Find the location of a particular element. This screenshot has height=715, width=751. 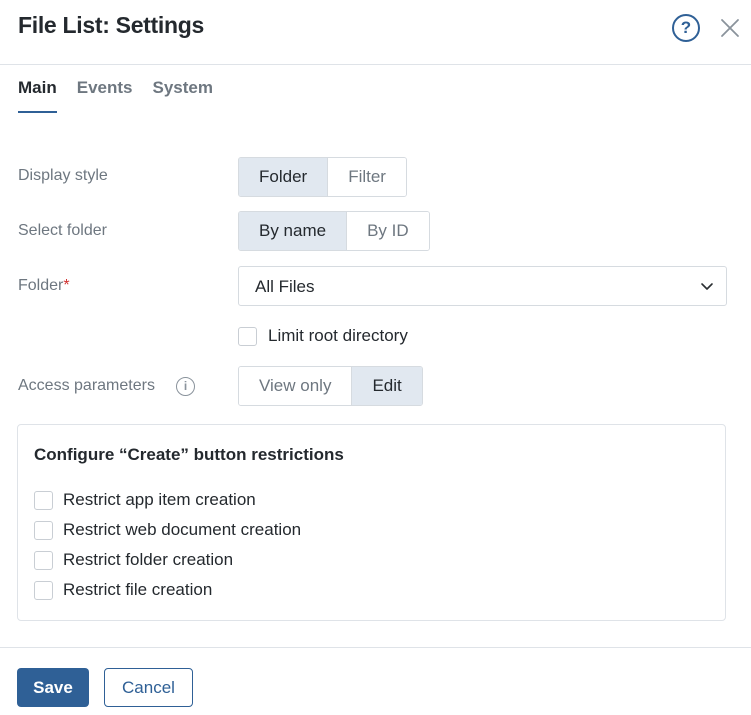

restrict-file-label: Restrict file creation is located at coordinates (138, 589).